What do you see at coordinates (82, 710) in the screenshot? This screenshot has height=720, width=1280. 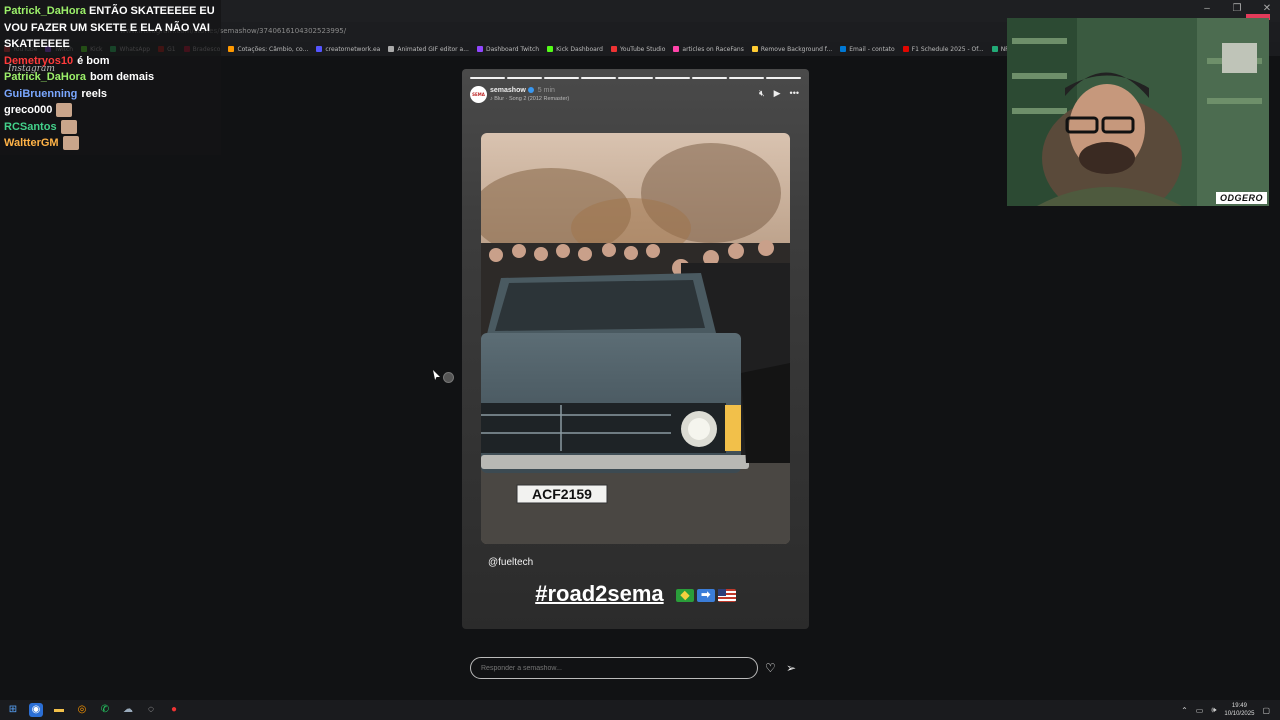 I see `app-orange-icon: ◎` at bounding box center [82, 710].